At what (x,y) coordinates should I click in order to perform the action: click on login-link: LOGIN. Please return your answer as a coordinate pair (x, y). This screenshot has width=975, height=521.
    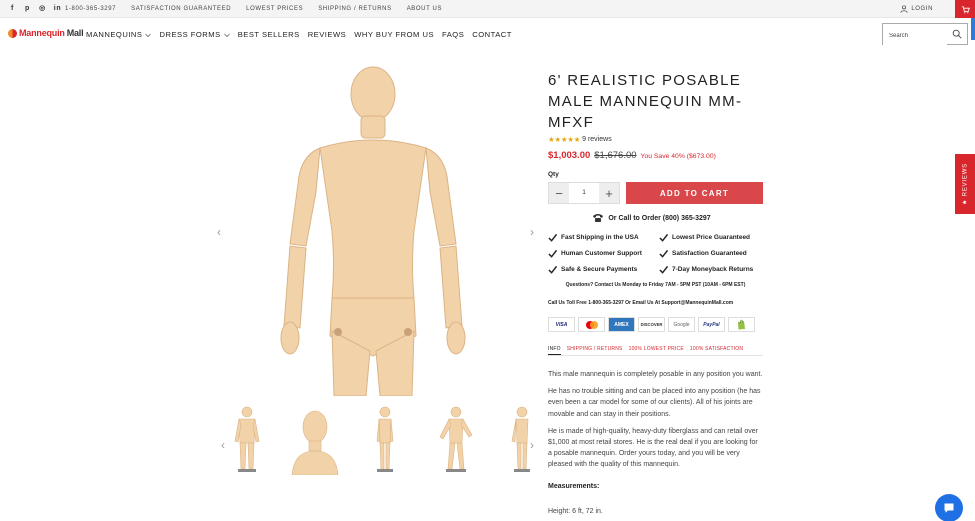
    Looking at the image, I should click on (916, 9).